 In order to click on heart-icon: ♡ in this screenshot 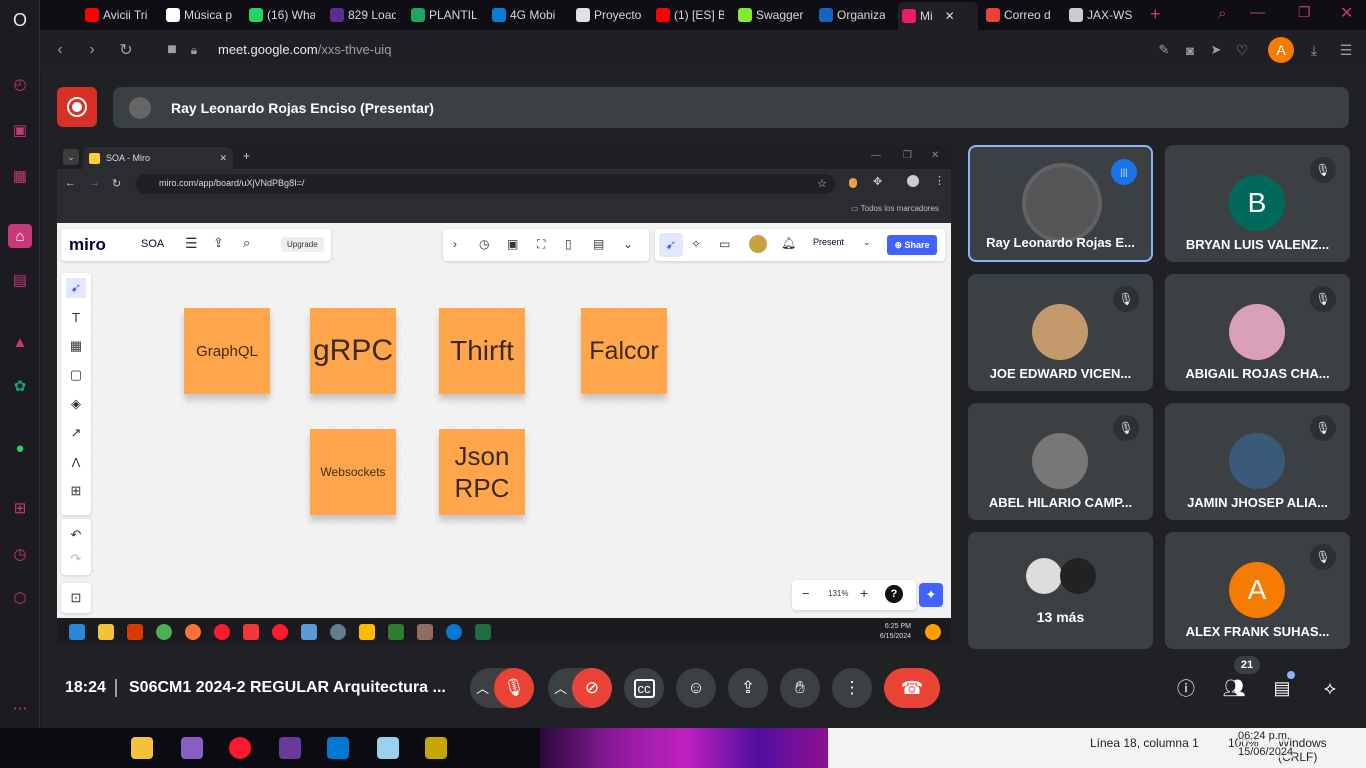, I will do `click(1242, 50)`.